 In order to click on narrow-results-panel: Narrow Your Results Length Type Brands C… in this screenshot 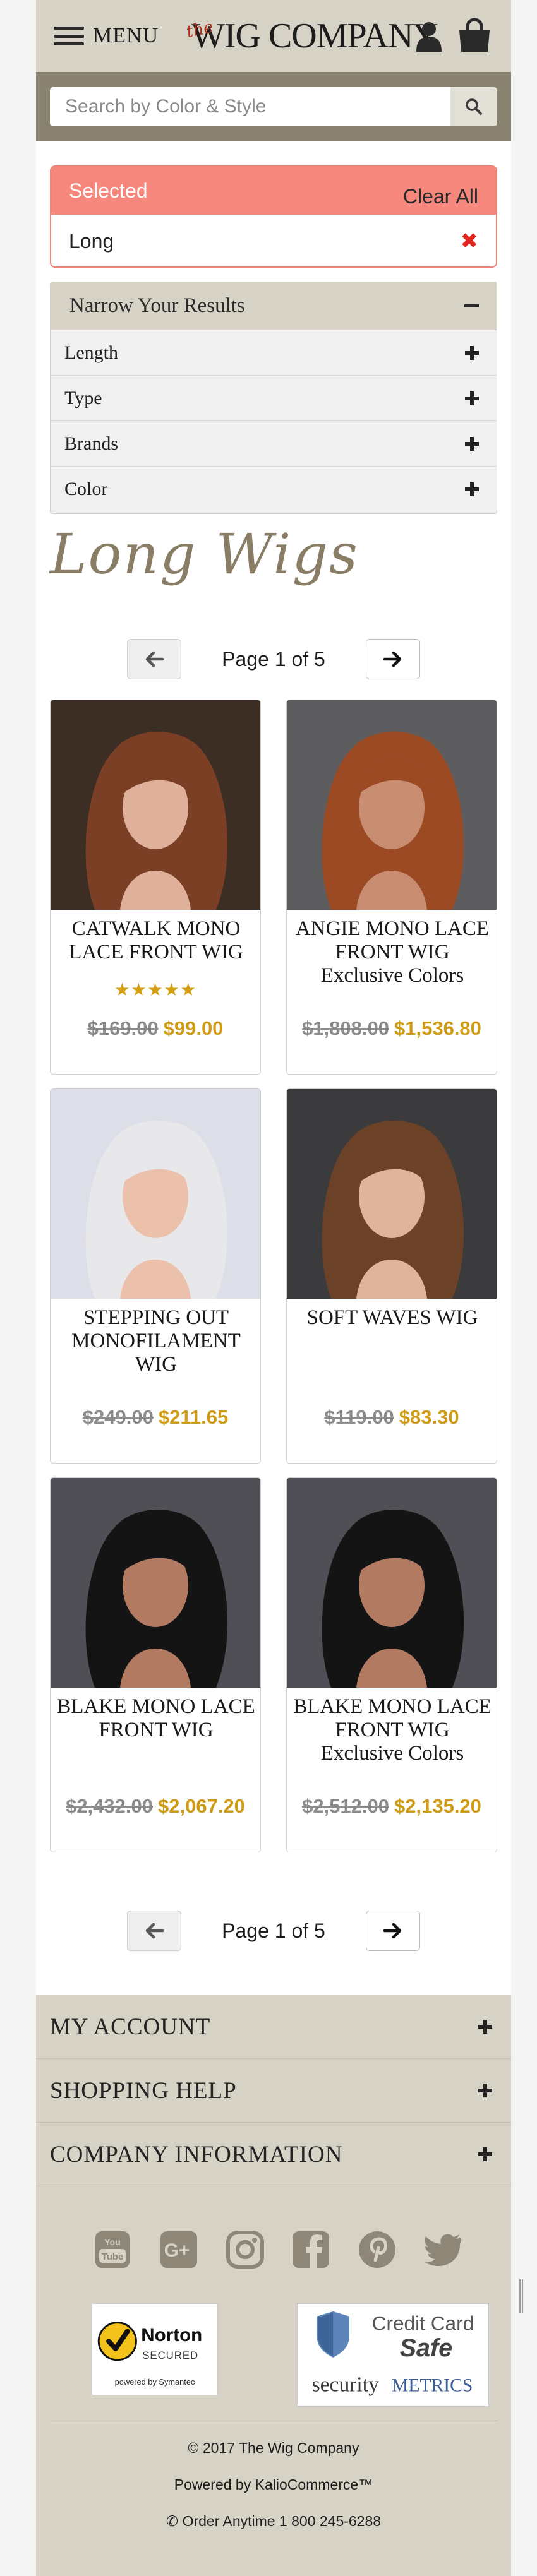, I will do `click(273, 398)`.